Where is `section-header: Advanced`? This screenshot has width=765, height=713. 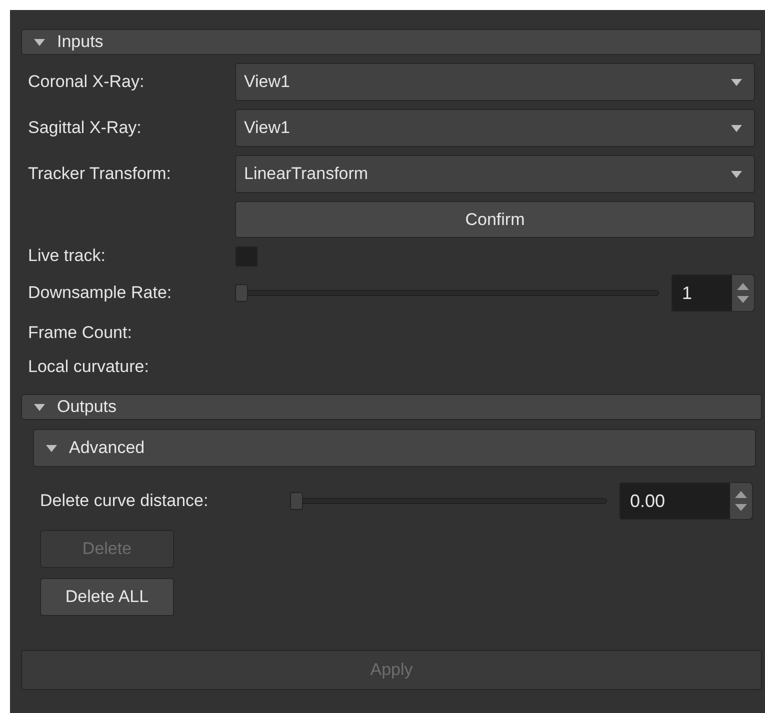 section-header: Advanced is located at coordinates (394, 448).